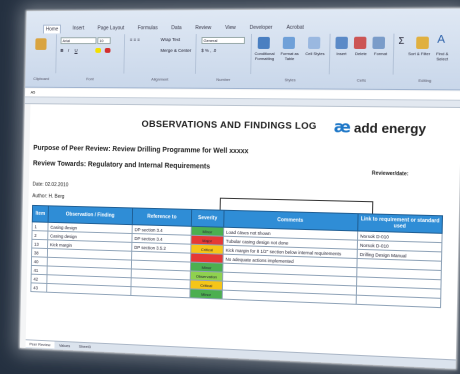 The height and width of the screenshot is (374, 460). What do you see at coordinates (230, 28) in the screenshot?
I see `tab-view: View` at bounding box center [230, 28].